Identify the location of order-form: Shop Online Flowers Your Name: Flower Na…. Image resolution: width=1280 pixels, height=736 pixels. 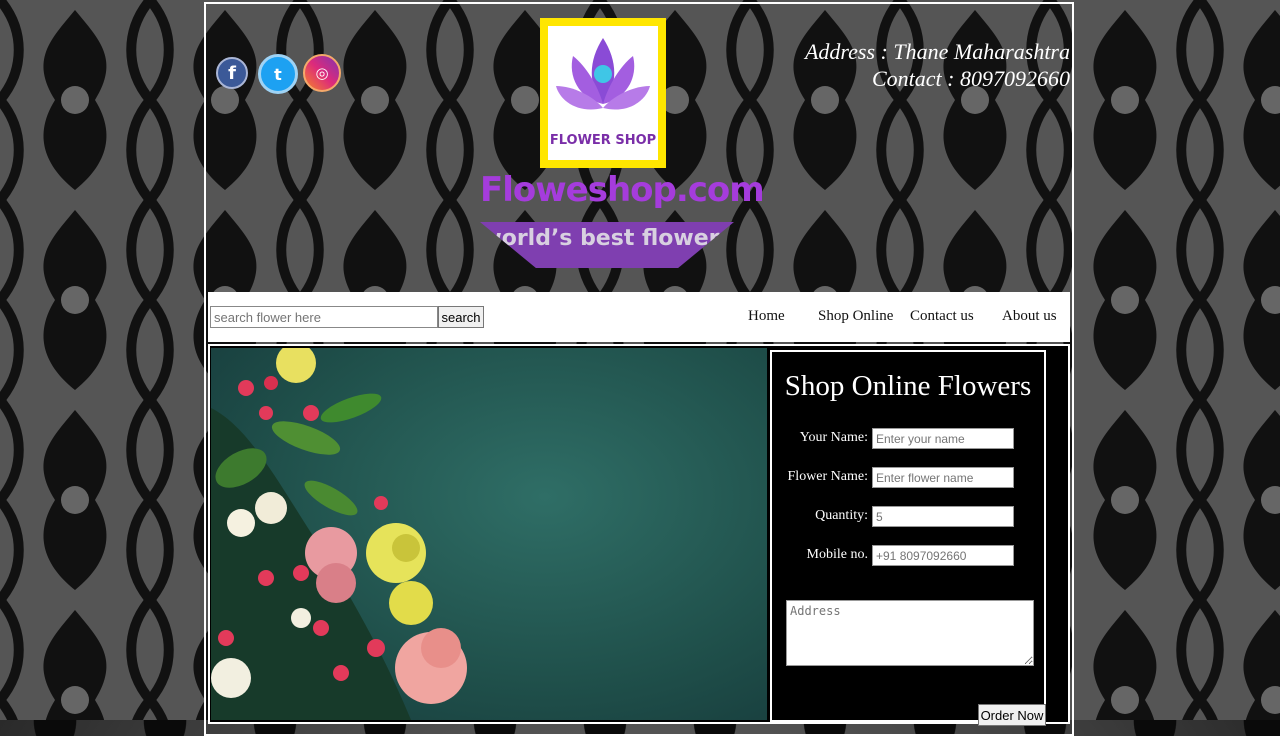
(908, 538).